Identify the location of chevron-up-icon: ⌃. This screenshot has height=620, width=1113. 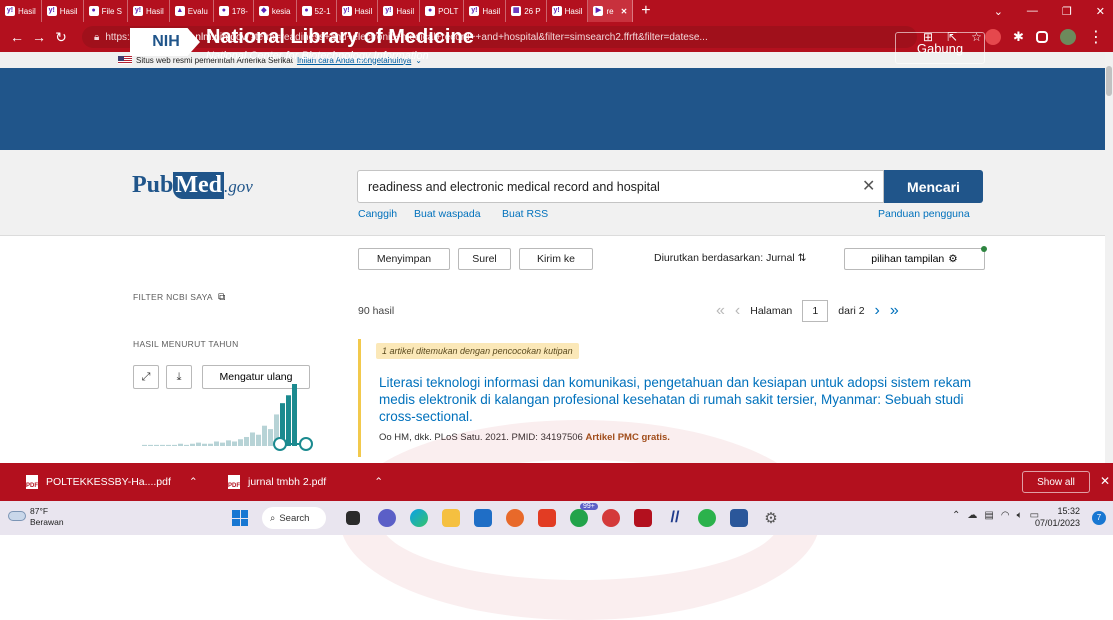
(956, 515).